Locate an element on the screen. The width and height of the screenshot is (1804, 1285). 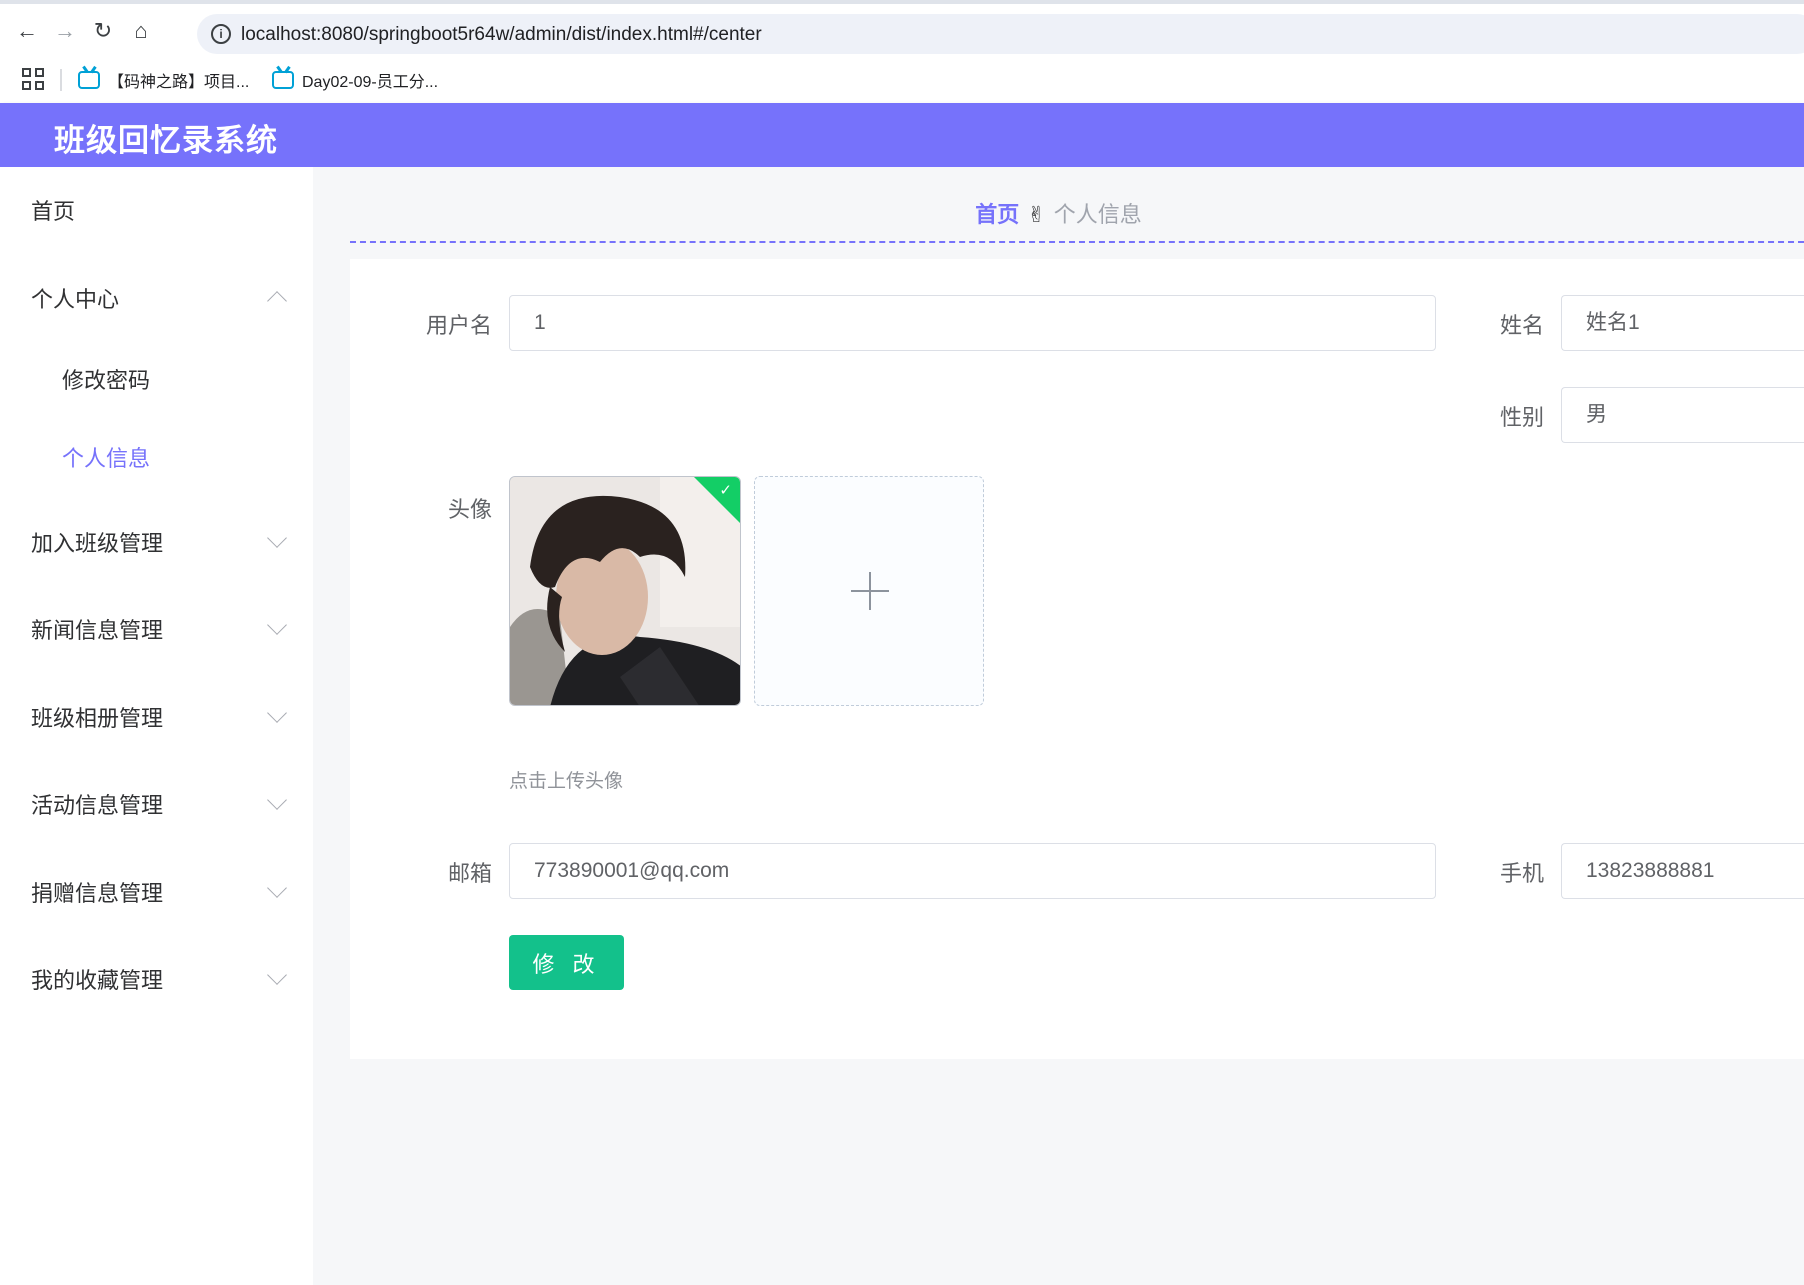
site-info-icon: i is located at coordinates (221, 34).